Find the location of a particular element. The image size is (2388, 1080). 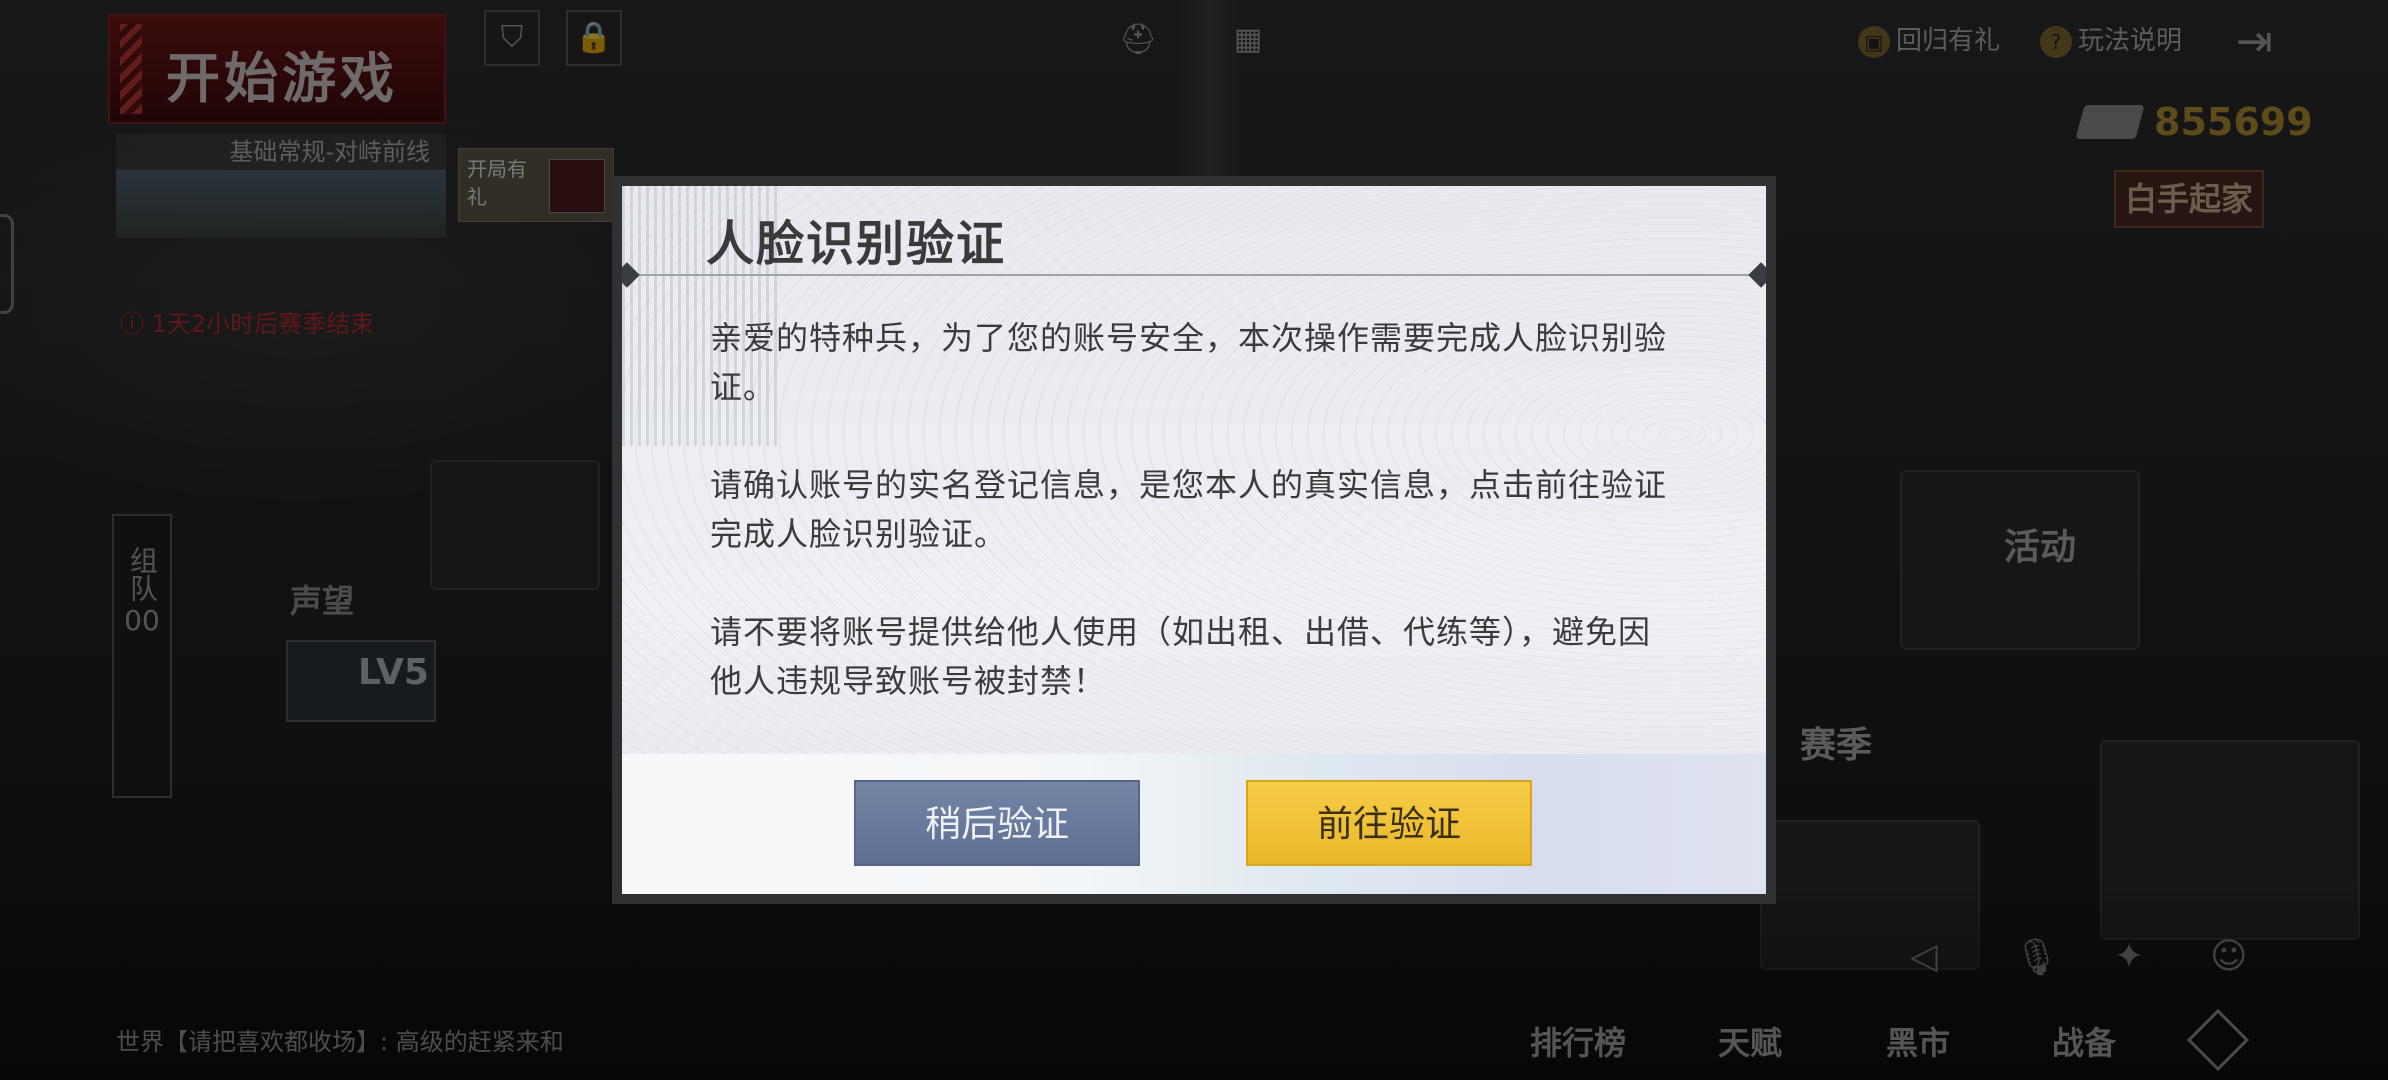

dialog-paragraph-1: 亲爱的特种兵，为了您的账号安全，本次操作需要完成人脸识别验证。 is located at coordinates (1189, 362).